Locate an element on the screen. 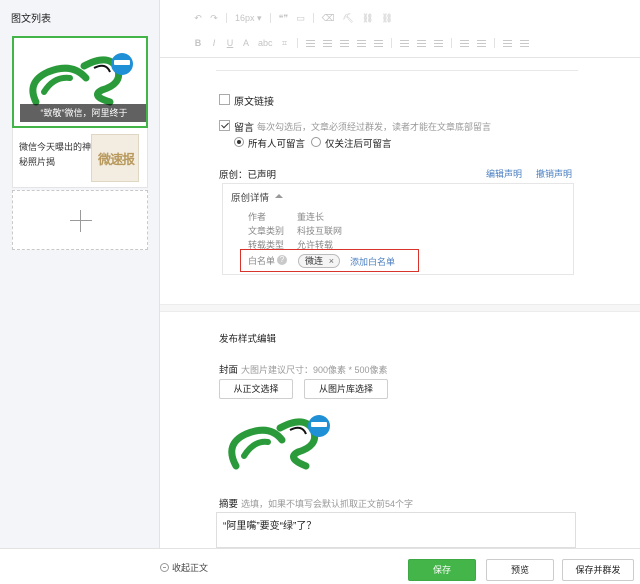  collapse-body-label: 收起正文 is located at coordinates (190, 568).